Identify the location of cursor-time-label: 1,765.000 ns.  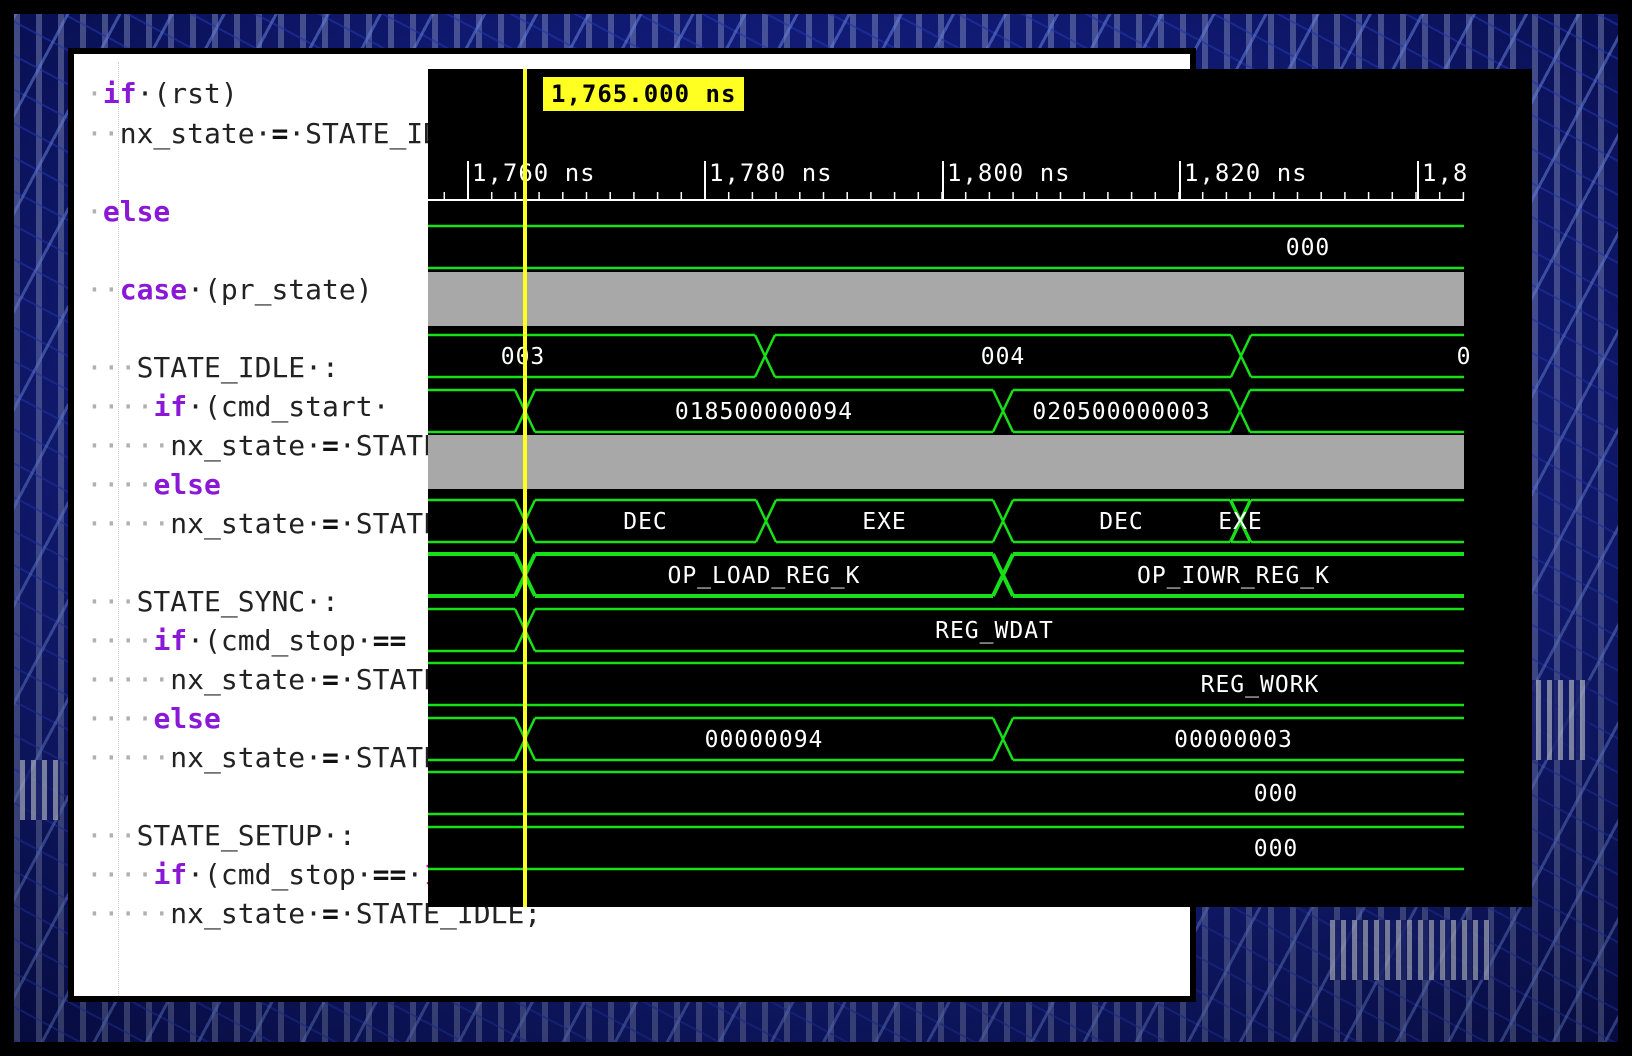
(644, 94).